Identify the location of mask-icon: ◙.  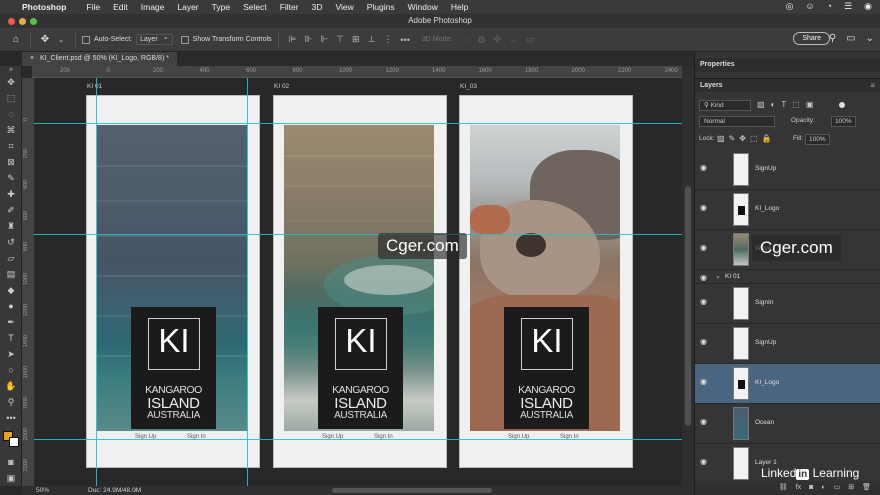
(811, 488).